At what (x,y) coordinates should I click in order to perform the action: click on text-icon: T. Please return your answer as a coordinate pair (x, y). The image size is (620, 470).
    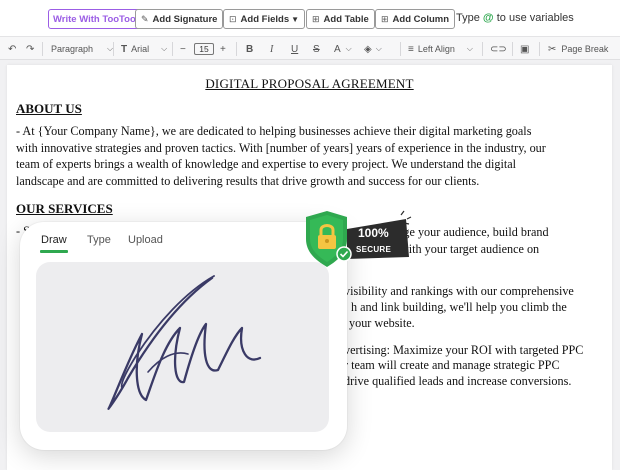
    Looking at the image, I should click on (124, 49).